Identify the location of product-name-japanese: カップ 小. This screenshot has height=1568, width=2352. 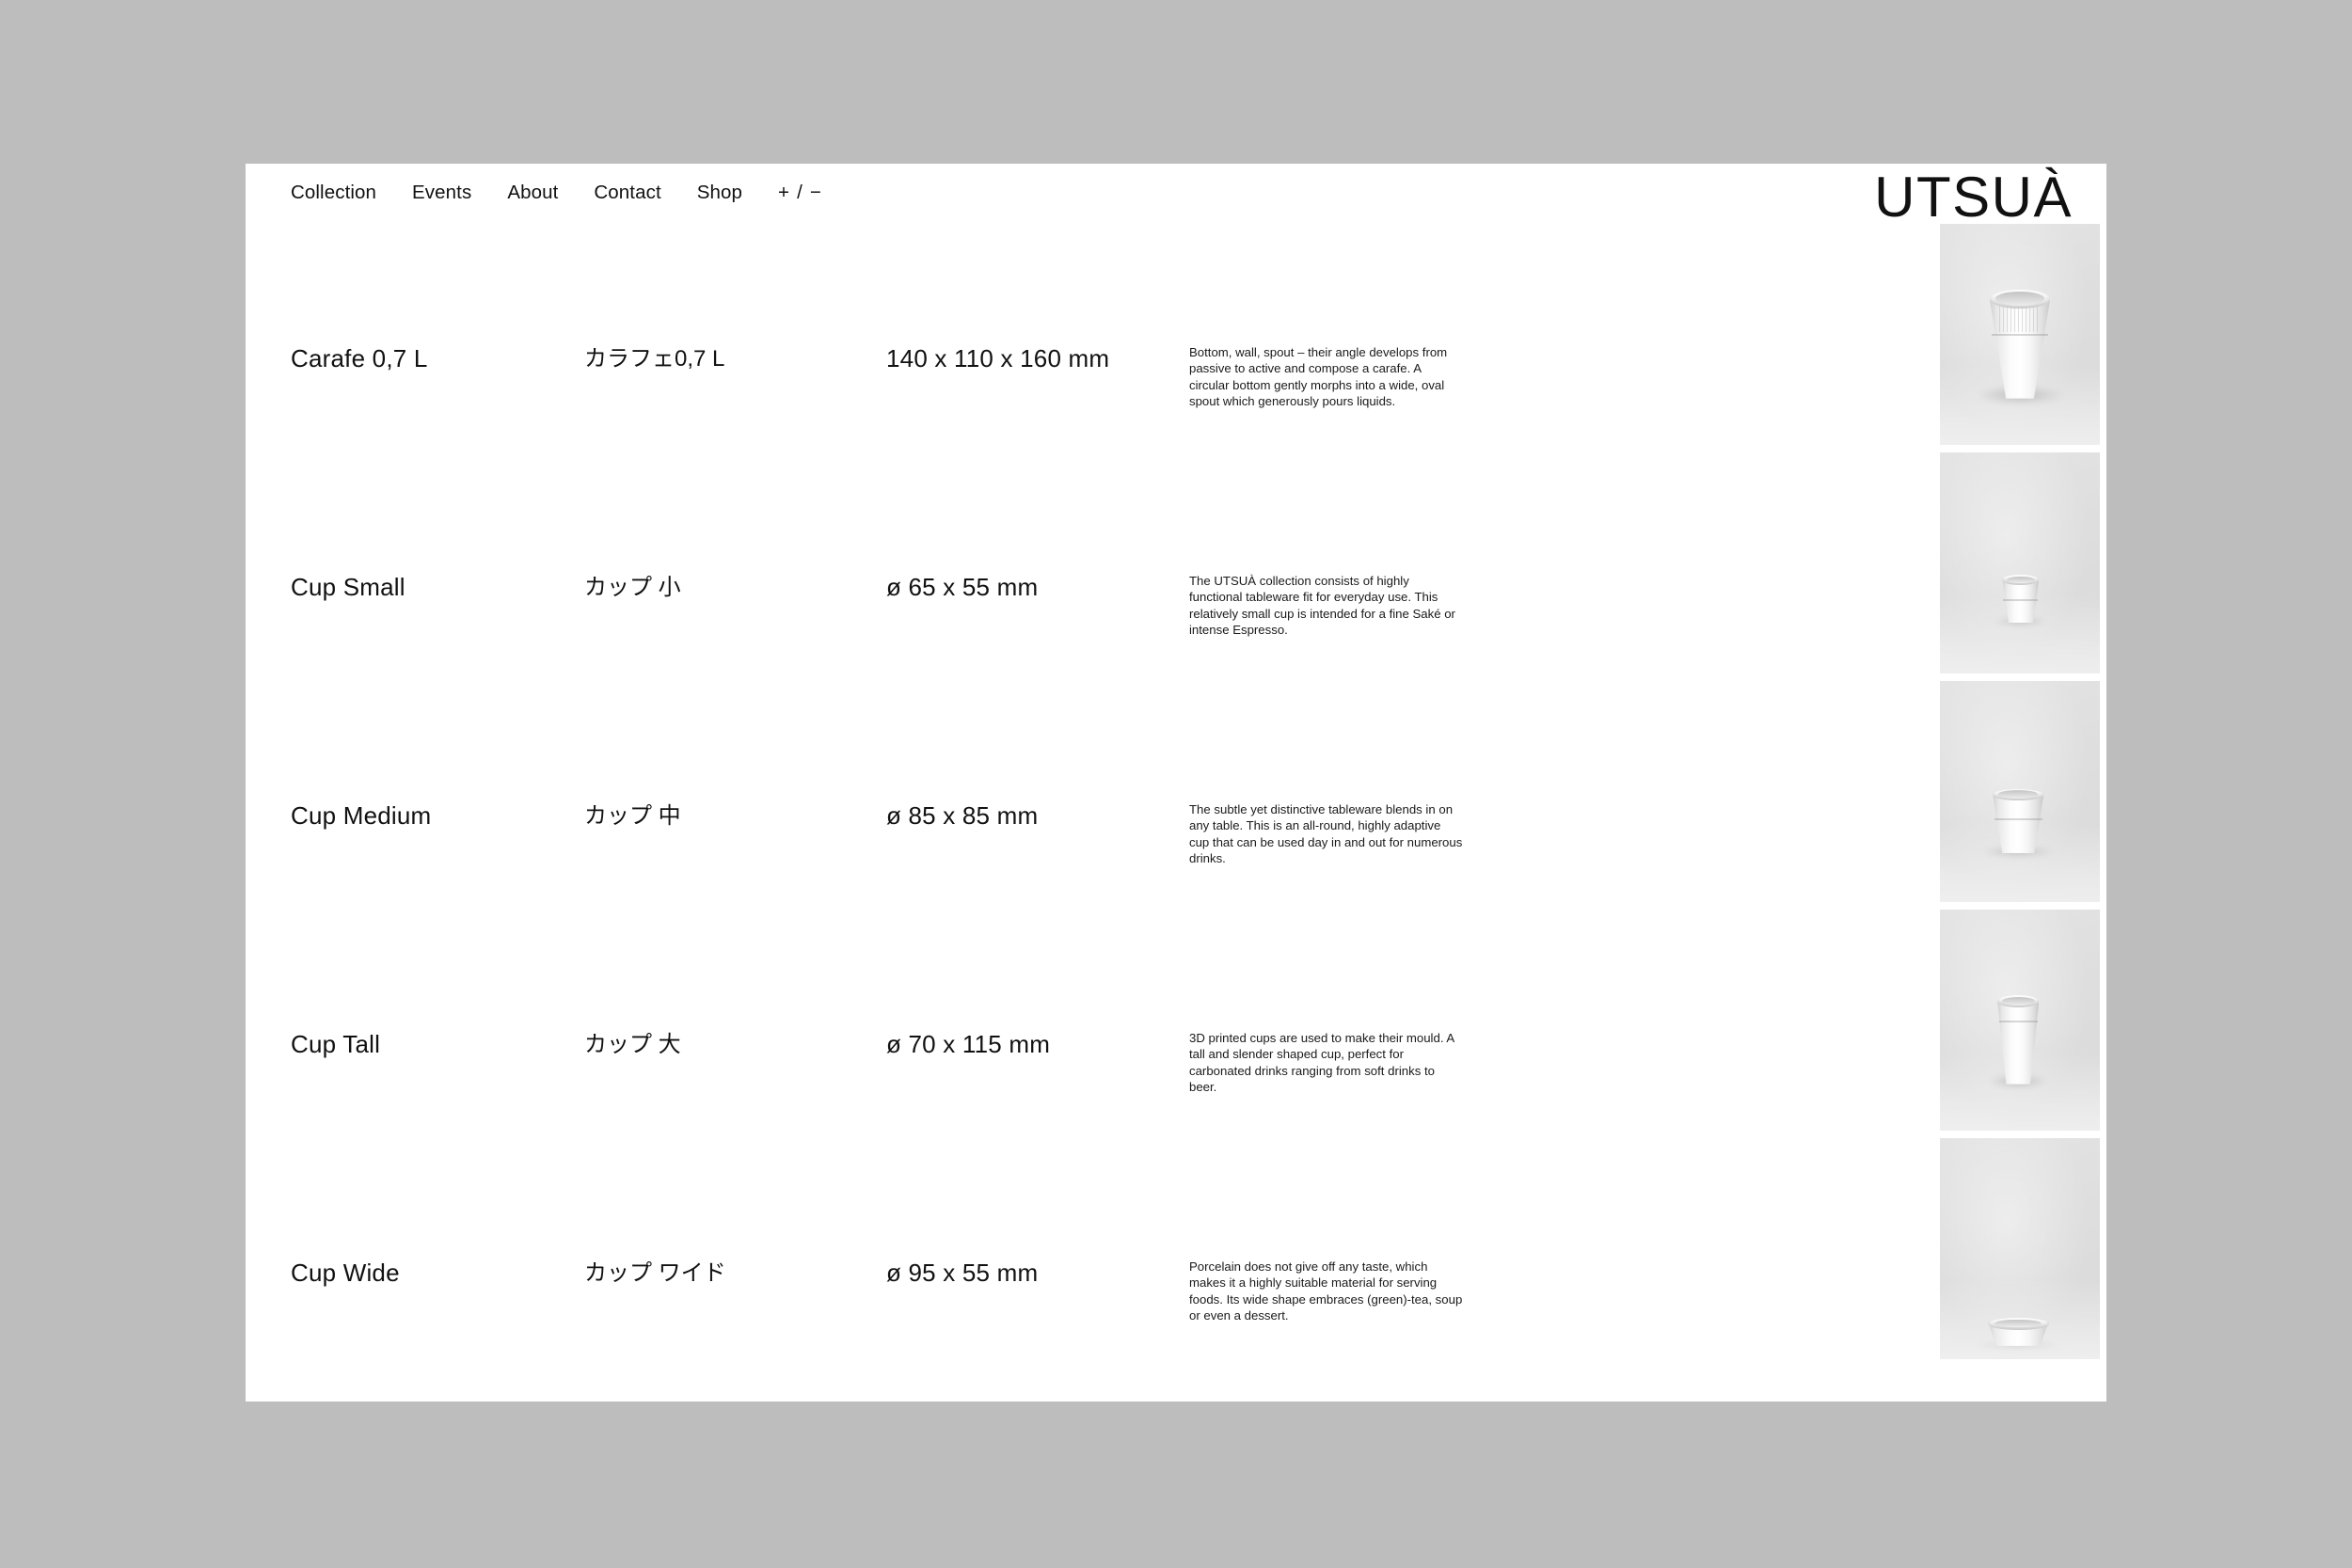
(632, 587).